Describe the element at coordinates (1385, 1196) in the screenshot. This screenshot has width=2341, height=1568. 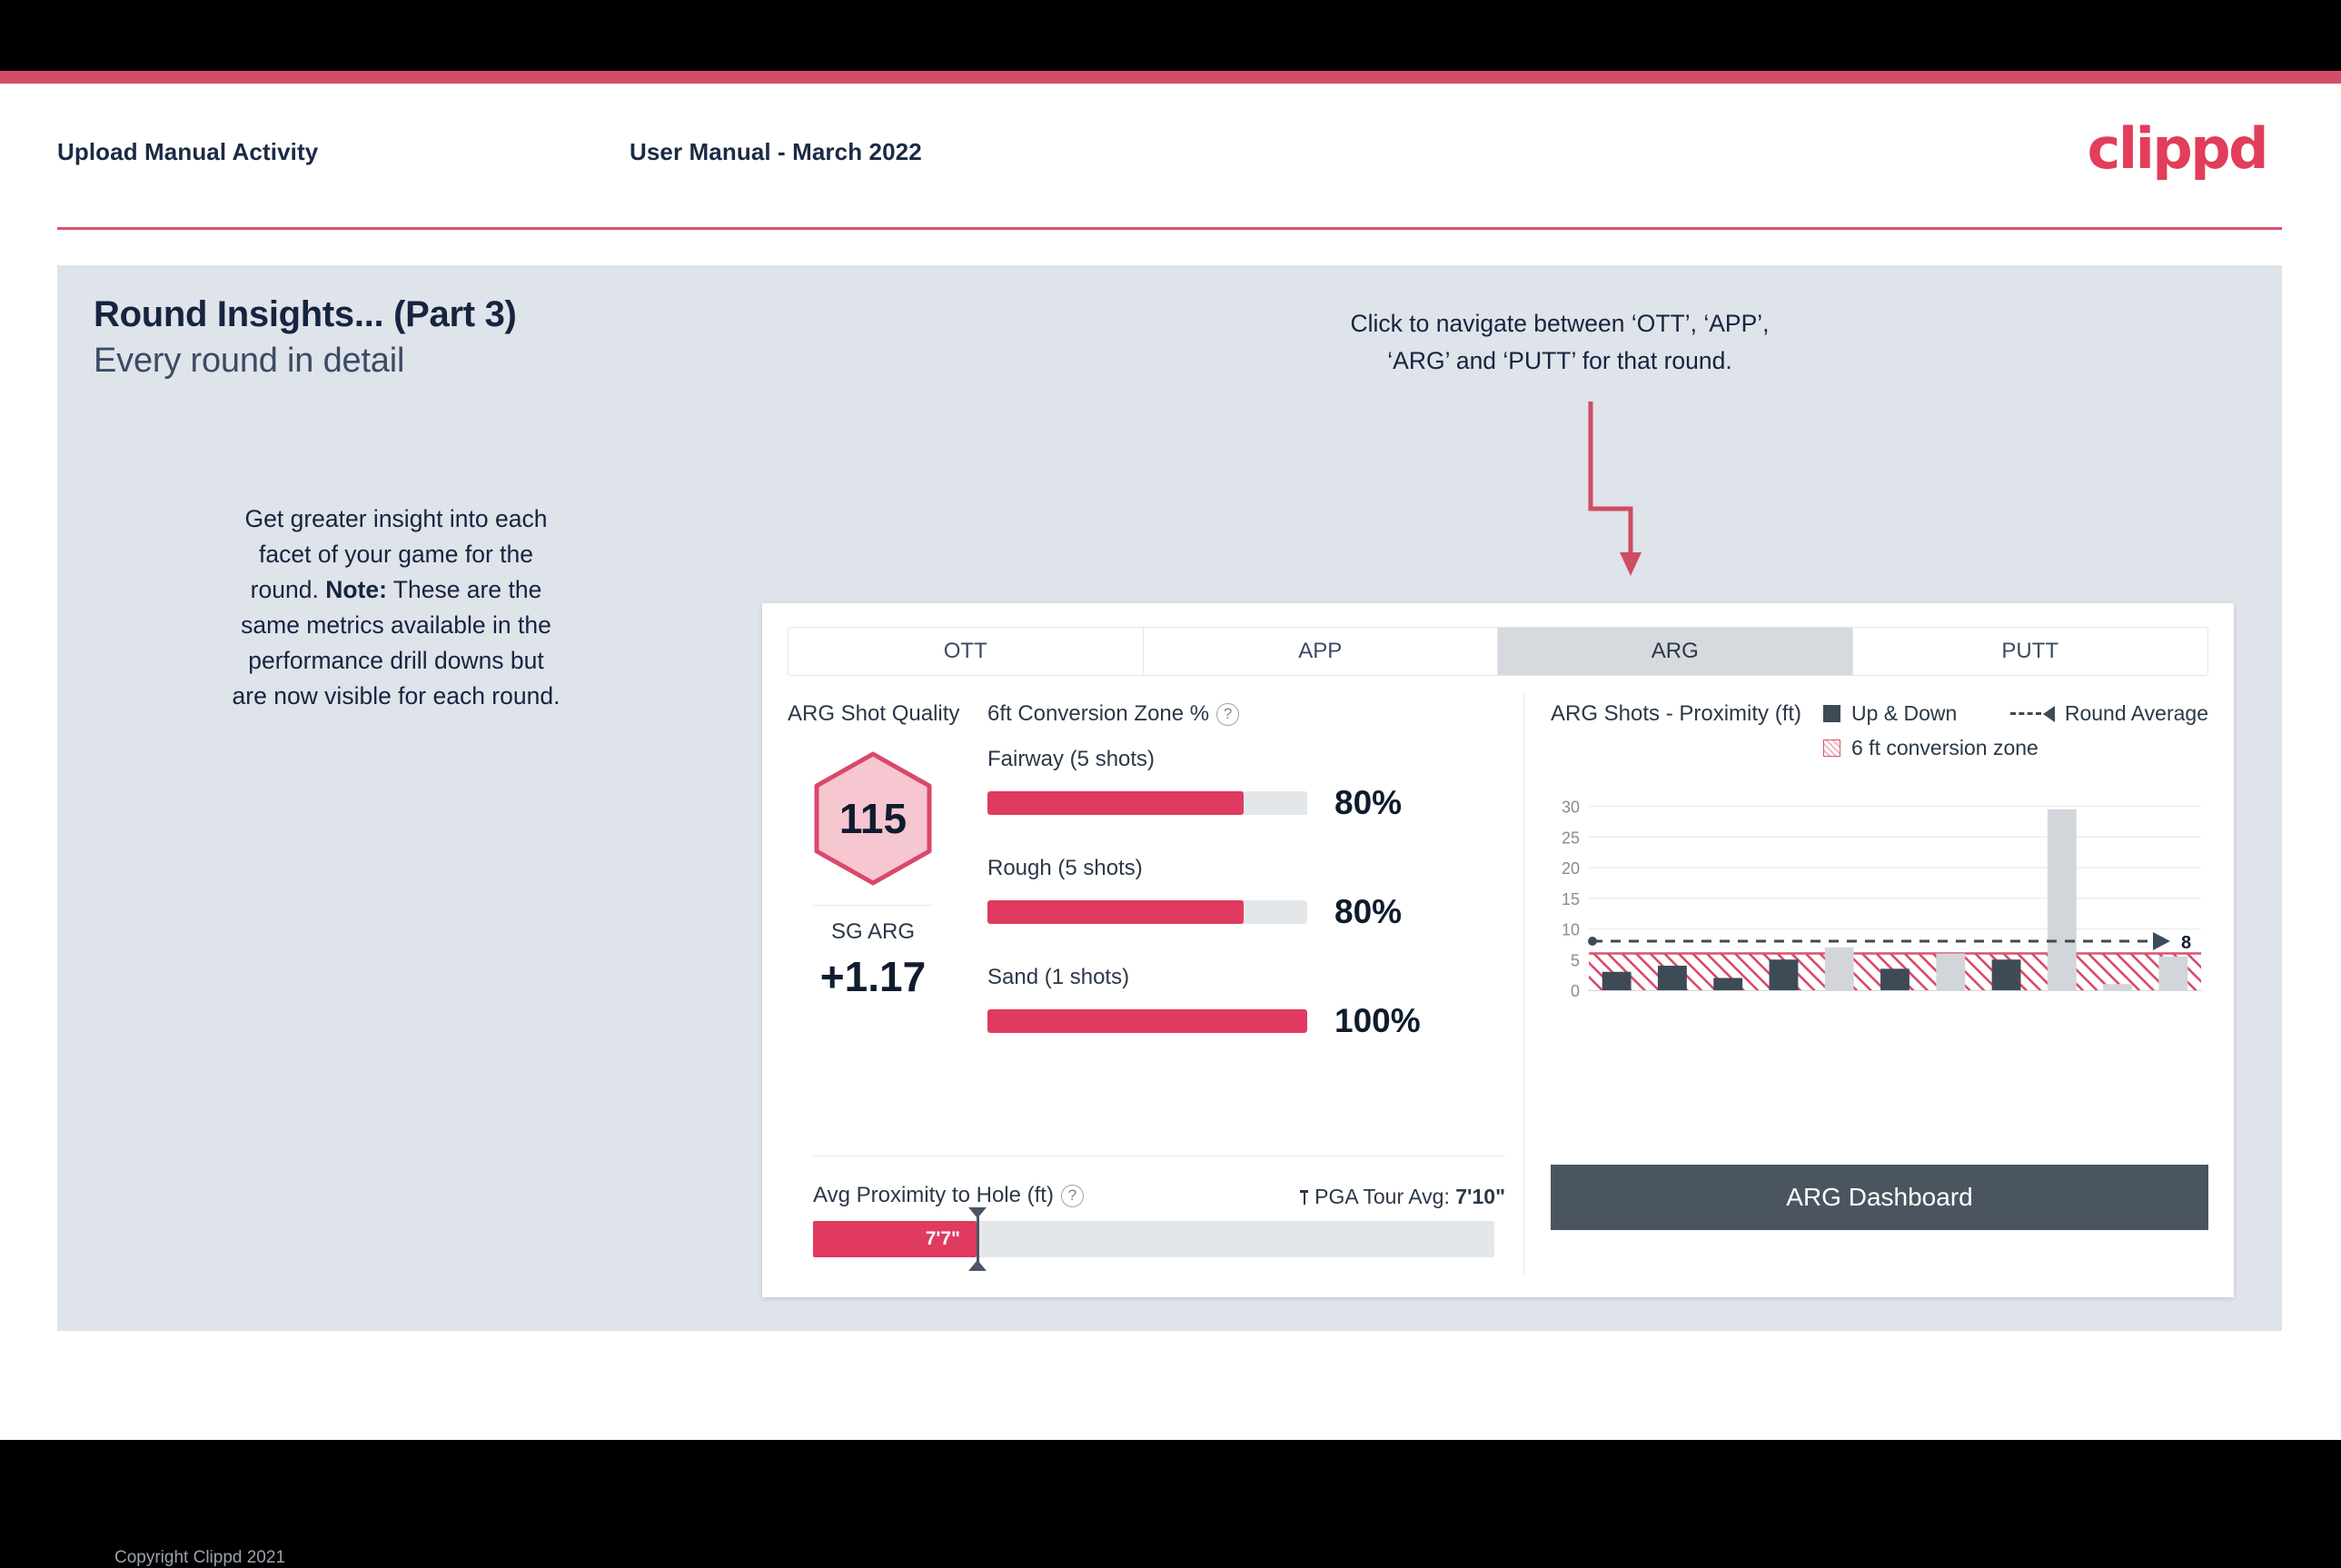
I see `pga-tour-avg-prefix: PGA Tour Avg:` at that location.